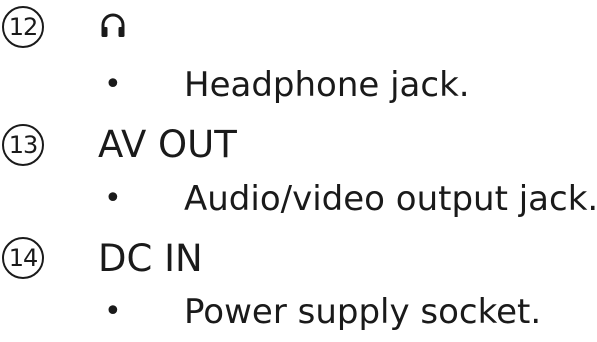 The image size is (597, 342). Describe the element at coordinates (113, 25) in the screenshot. I see `headphone-icon` at that location.